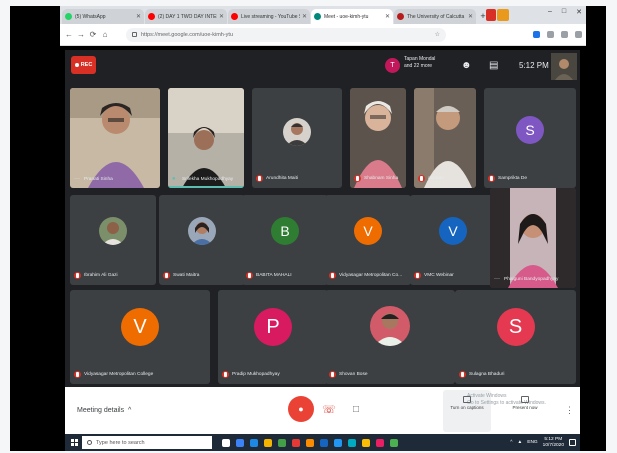 Image resolution: width=617 pixels, height=453 pixels. What do you see at coordinates (105, 34) in the screenshot?
I see `home-button: ⌂` at bounding box center [105, 34].